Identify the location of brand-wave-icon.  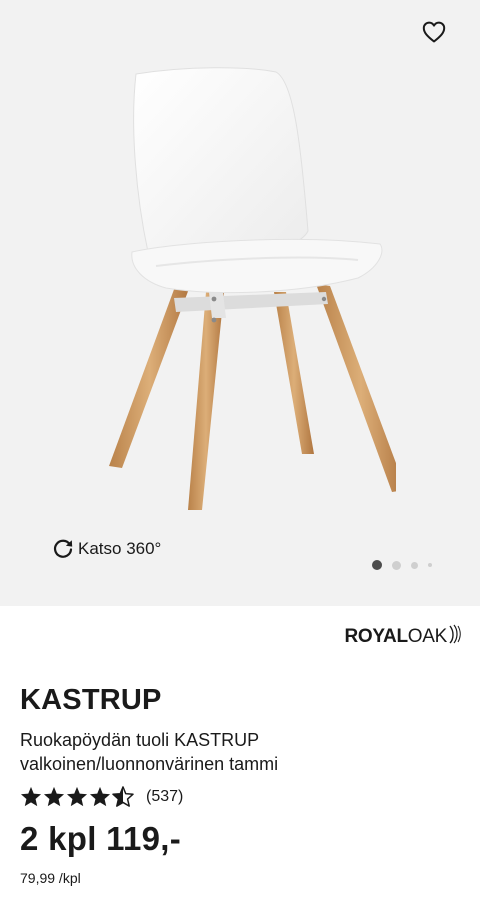
(455, 634).